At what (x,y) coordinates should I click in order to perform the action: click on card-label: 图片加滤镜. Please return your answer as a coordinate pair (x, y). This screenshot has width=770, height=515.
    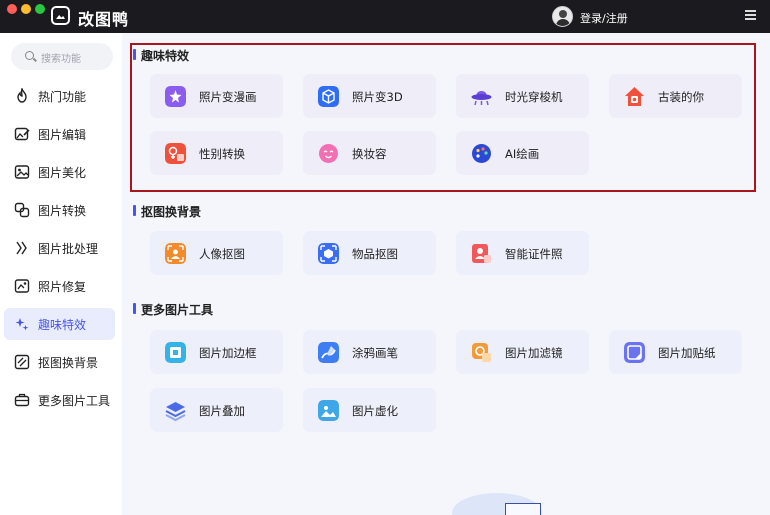
    Looking at the image, I should click on (534, 353).